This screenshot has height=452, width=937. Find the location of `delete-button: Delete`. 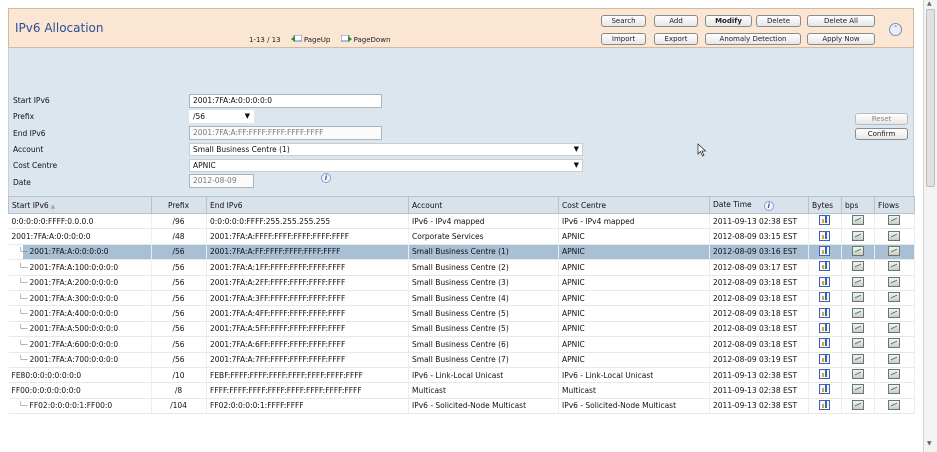

delete-button: Delete is located at coordinates (778, 21).